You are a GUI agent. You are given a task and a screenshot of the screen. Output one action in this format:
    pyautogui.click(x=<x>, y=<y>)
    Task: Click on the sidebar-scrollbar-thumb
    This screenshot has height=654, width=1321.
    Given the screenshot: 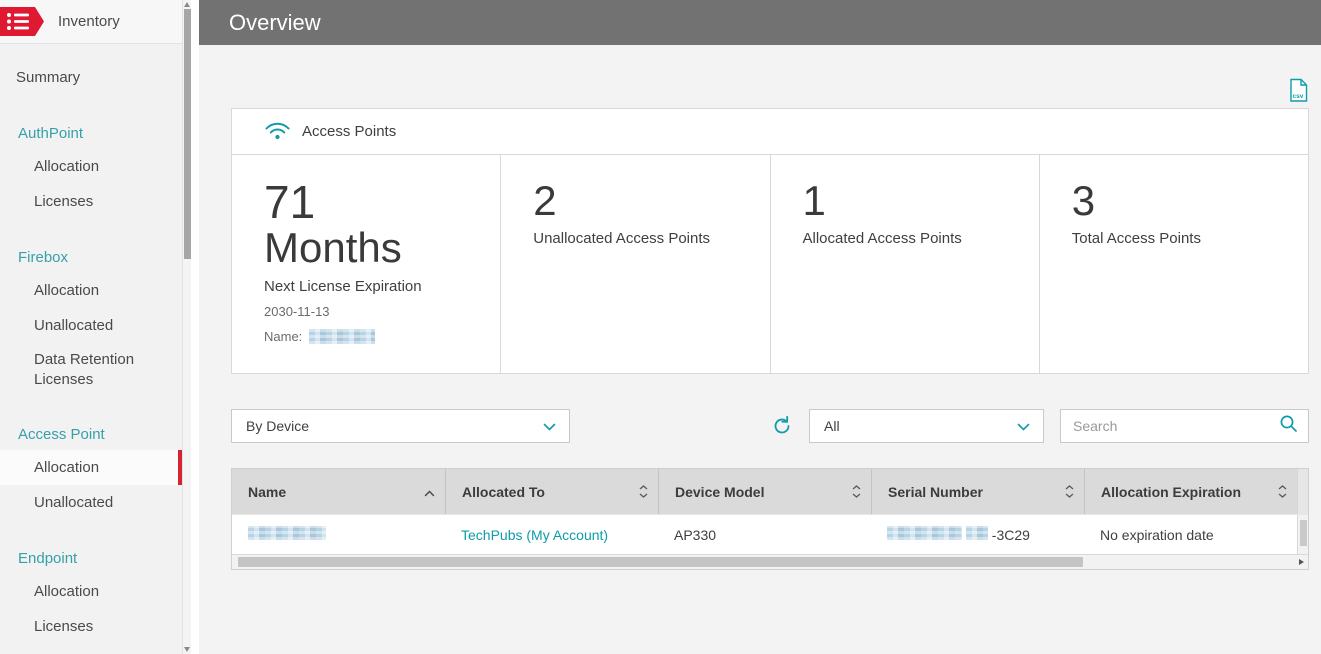 What is the action you would take?
    pyautogui.click(x=187, y=134)
    